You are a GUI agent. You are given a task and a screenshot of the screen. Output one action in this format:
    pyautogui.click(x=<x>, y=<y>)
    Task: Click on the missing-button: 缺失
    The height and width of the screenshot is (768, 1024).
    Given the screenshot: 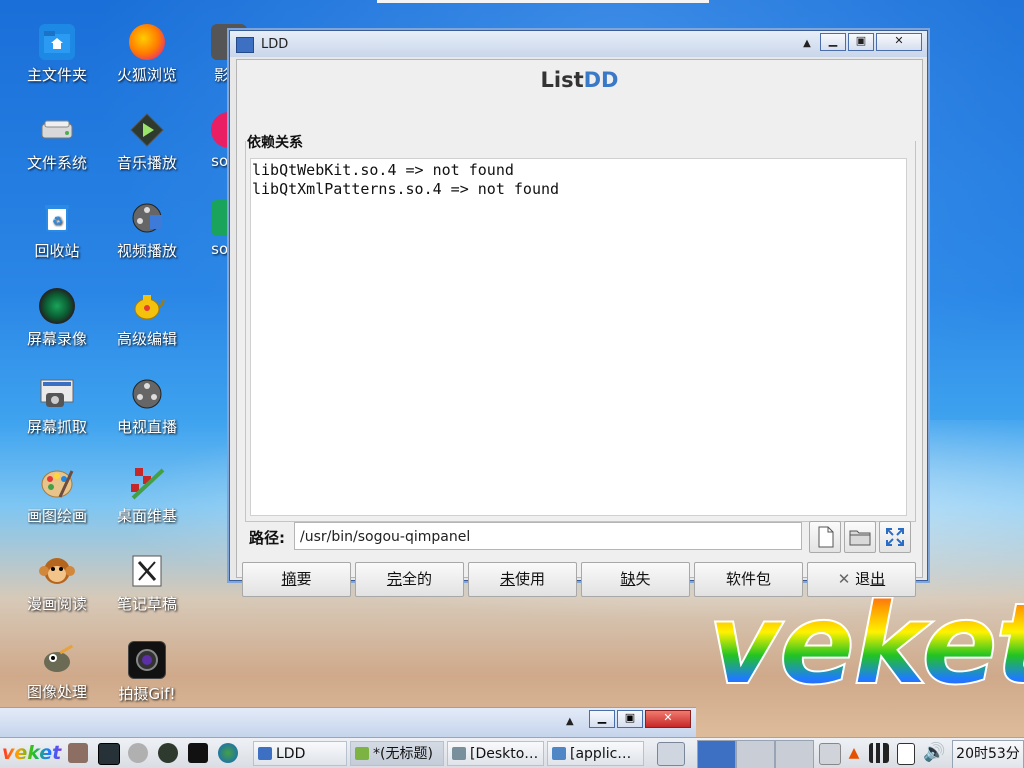 What is the action you would take?
    pyautogui.click(x=635, y=579)
    